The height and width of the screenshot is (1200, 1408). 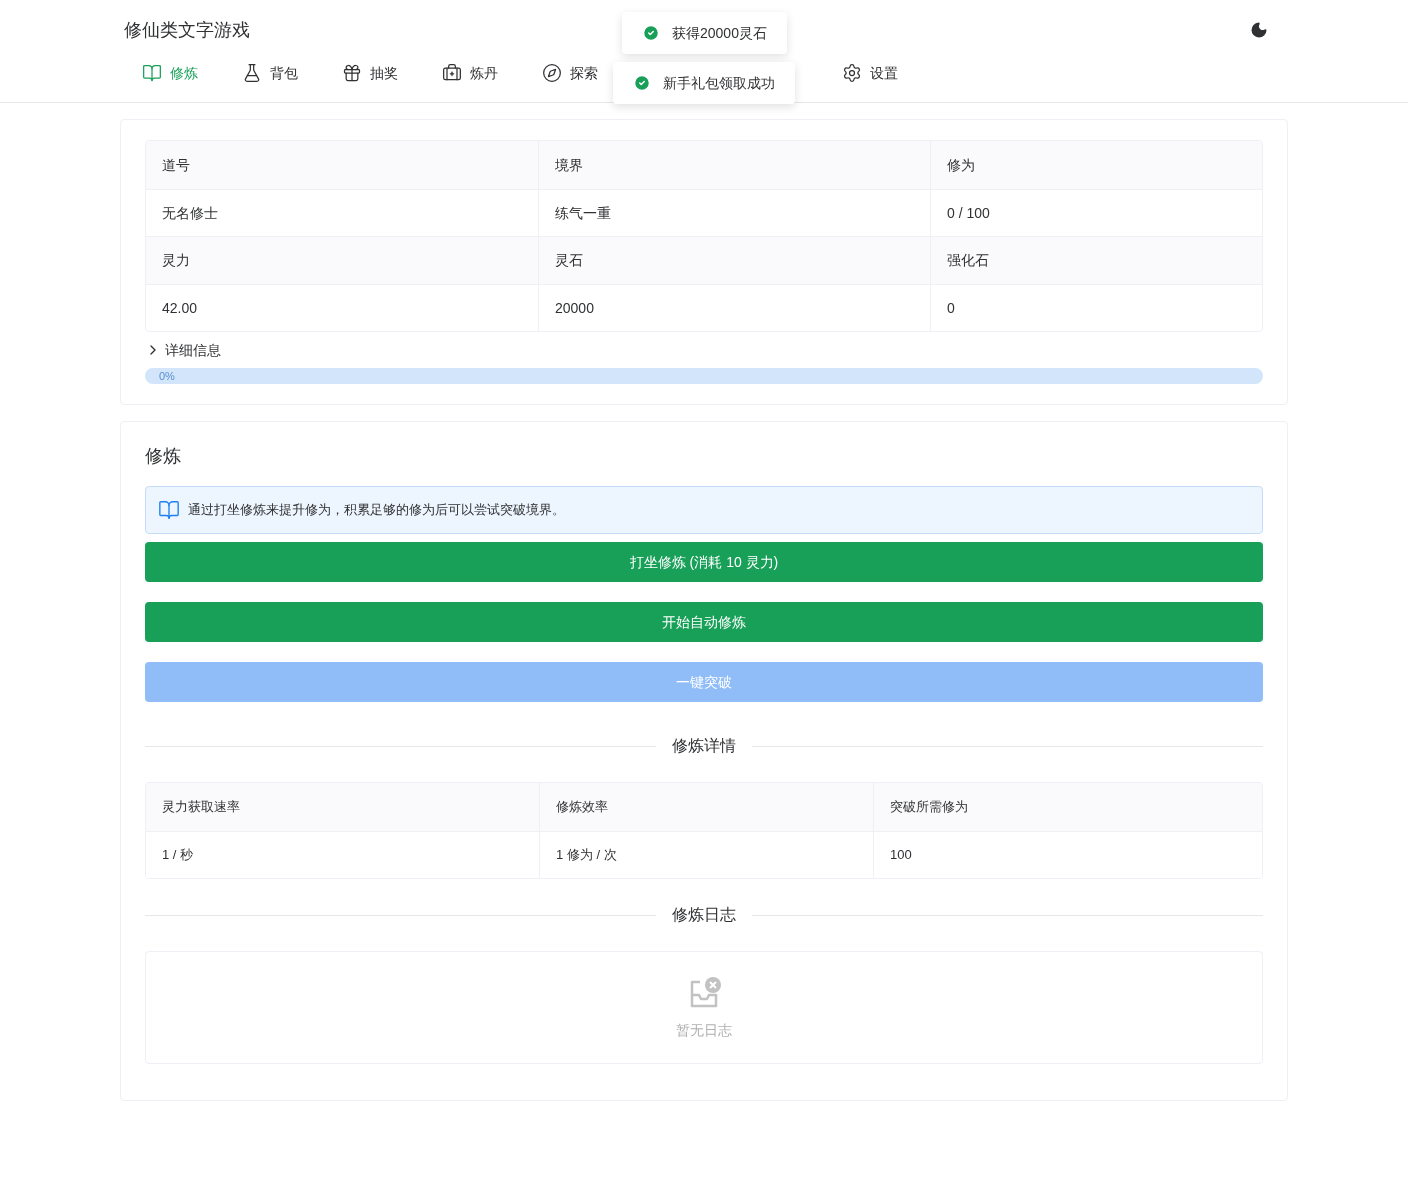 I want to click on column-header: 灵力获取速率, so click(x=201, y=807).